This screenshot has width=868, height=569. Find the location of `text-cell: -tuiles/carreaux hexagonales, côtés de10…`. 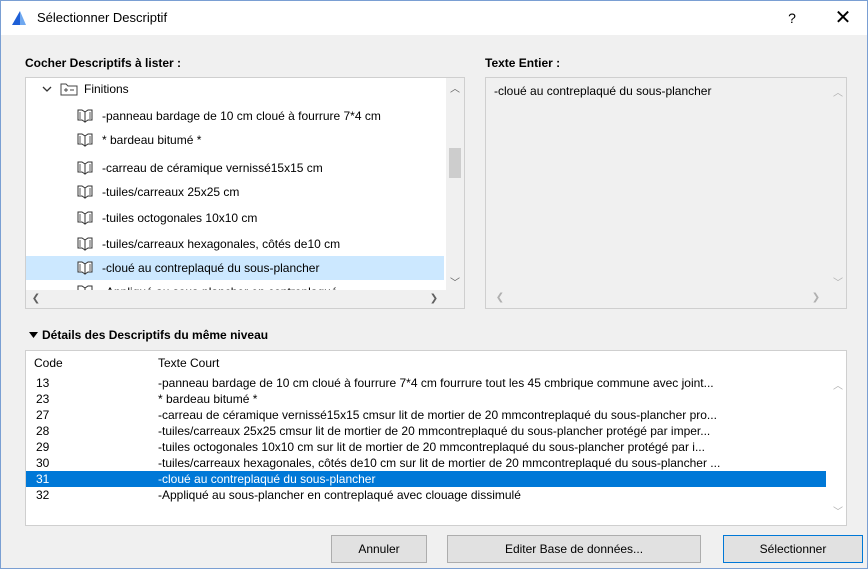

text-cell: -tuiles/carreaux hexagonales, côtés de10… is located at coordinates (439, 463).